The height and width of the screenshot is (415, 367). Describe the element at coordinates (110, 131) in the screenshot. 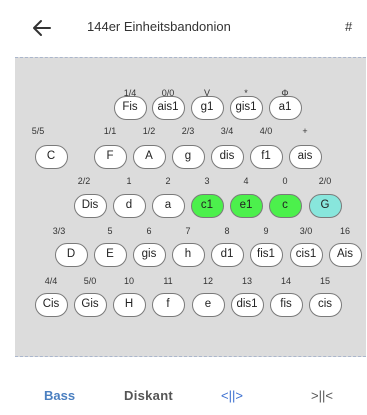

I see `key-number-label: 1/1` at that location.